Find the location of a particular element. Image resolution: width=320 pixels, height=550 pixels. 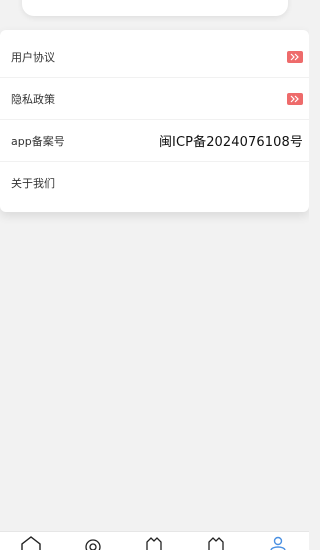

home-icon is located at coordinates (31, 543).